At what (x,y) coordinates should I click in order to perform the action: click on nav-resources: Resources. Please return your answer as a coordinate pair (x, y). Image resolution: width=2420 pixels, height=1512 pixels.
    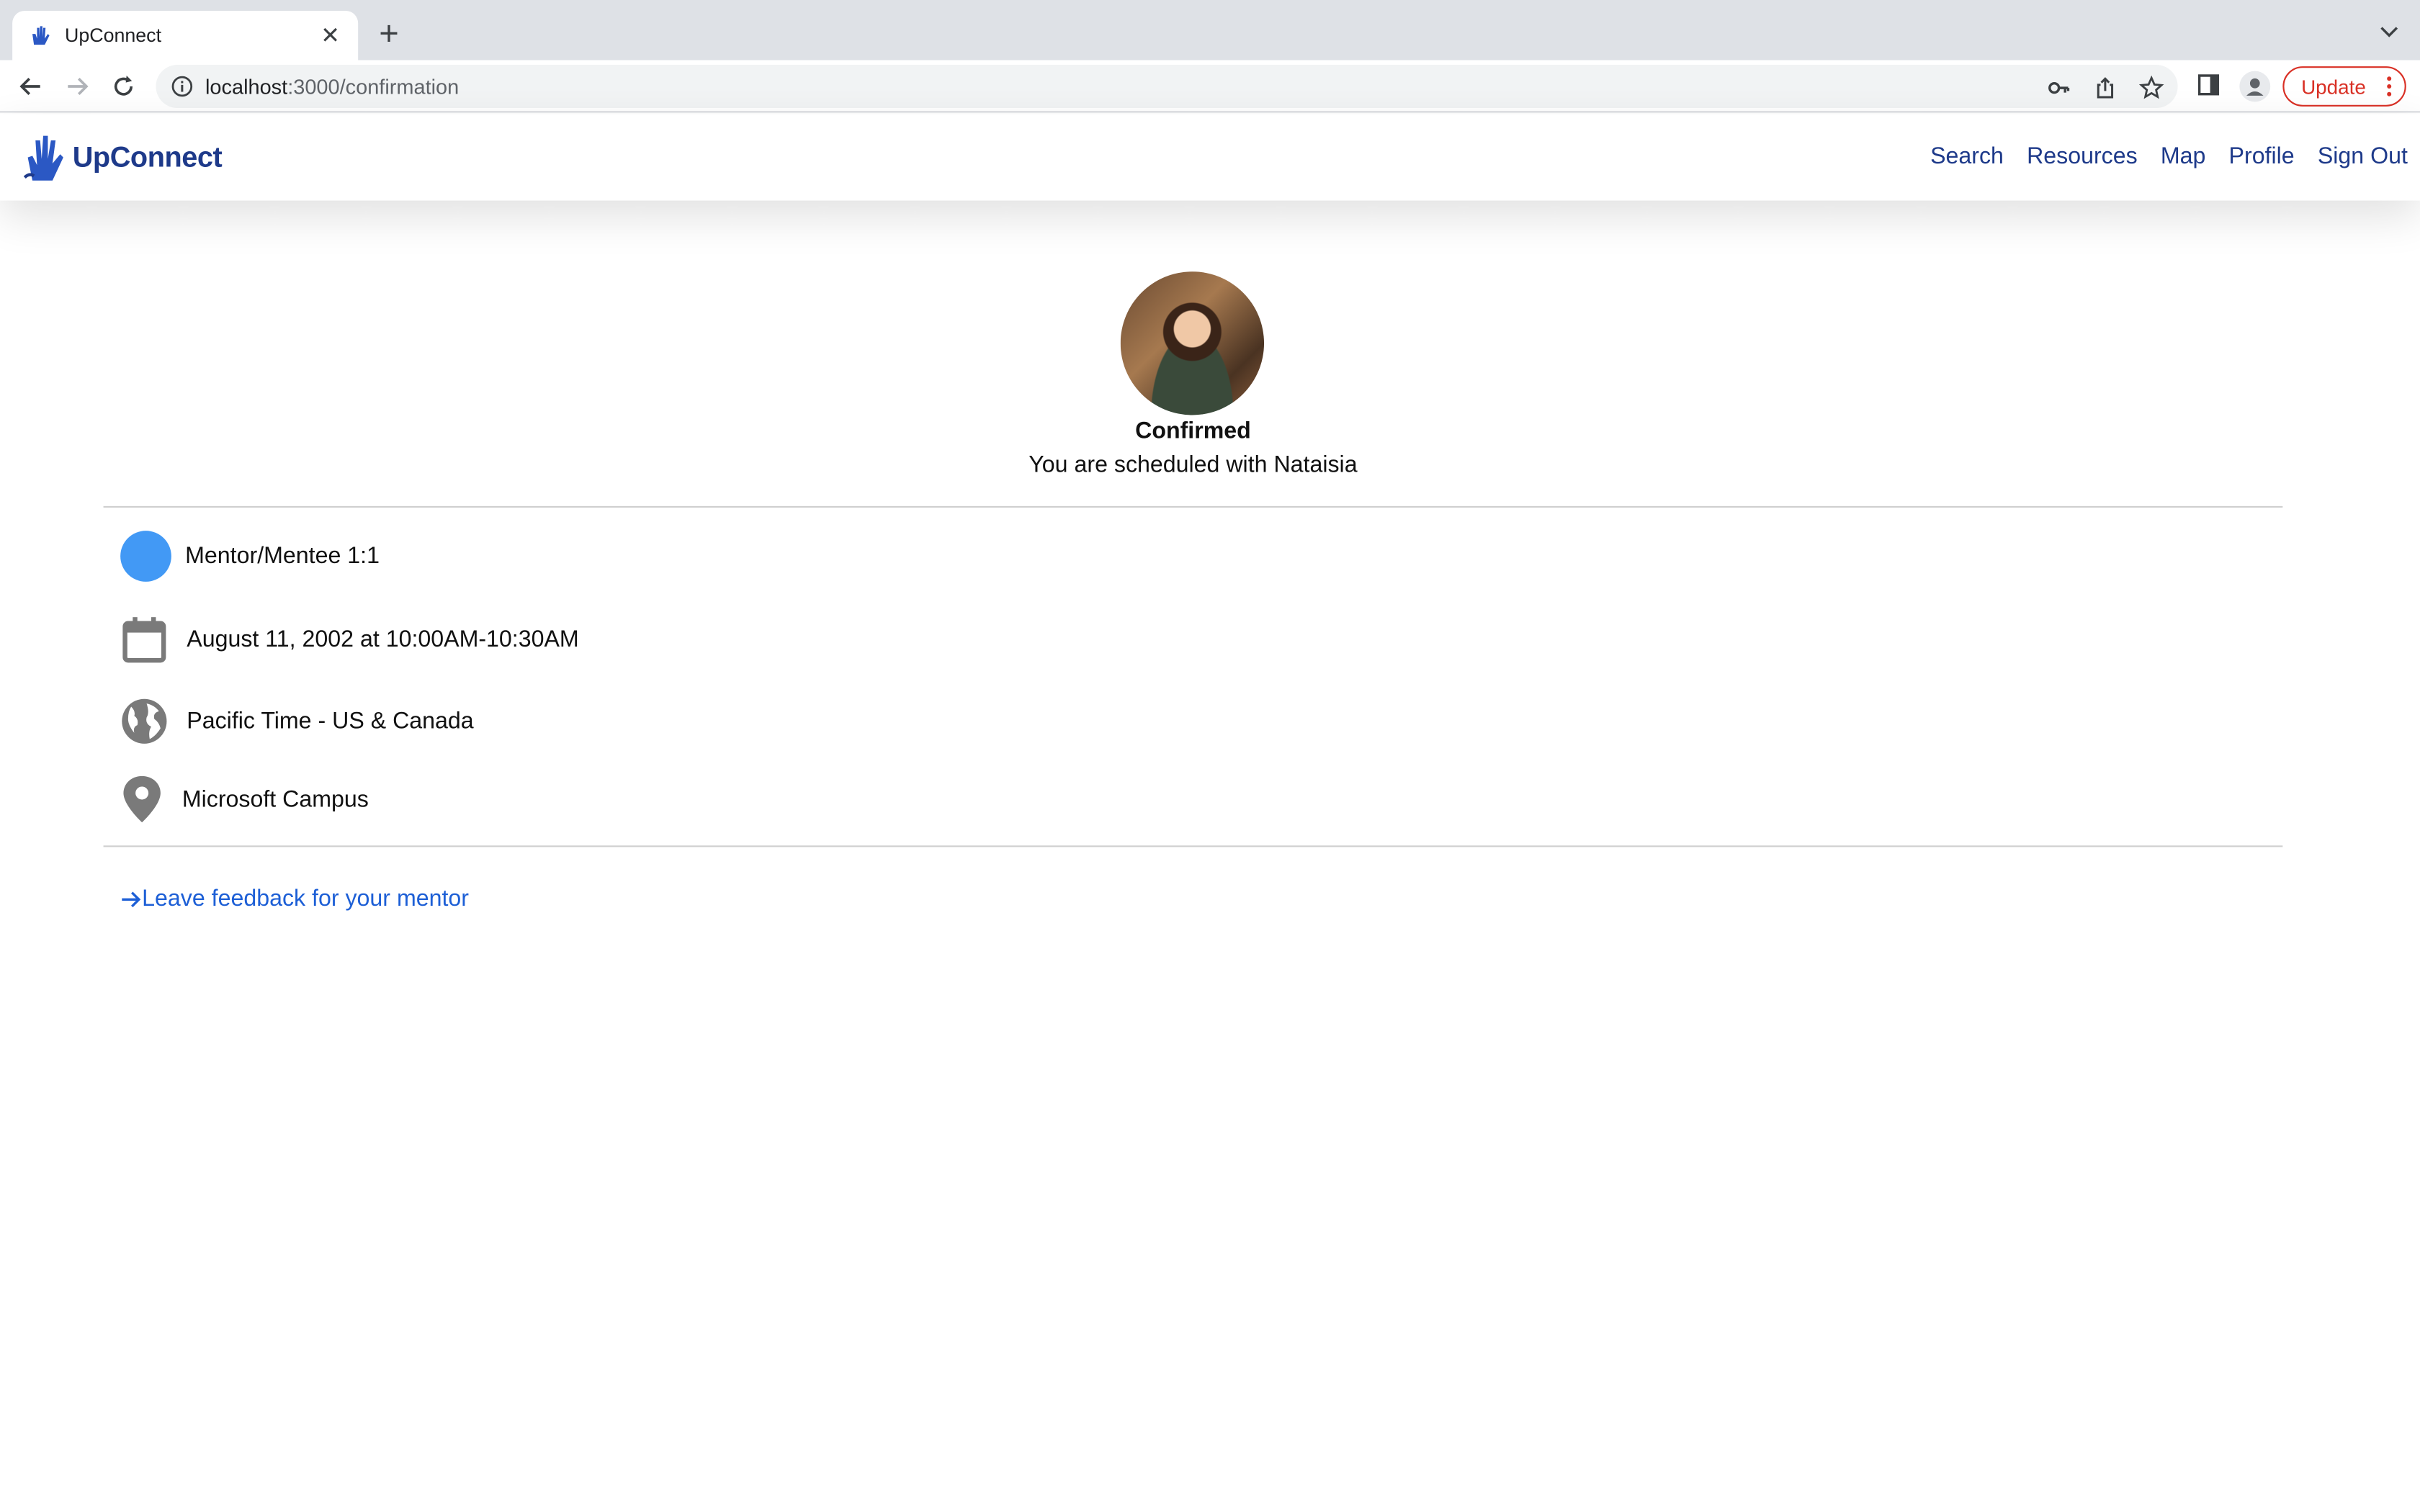
    Looking at the image, I should click on (2082, 156).